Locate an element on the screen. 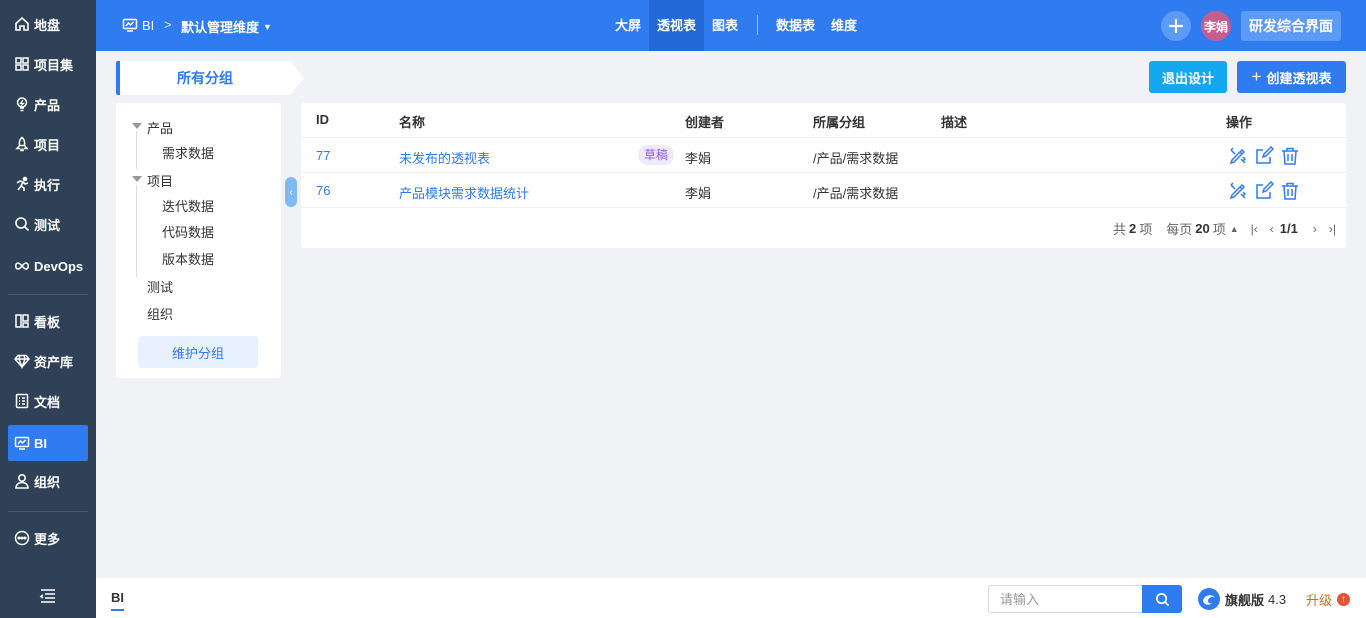  caret-up-icon: ▲ is located at coordinates (1234, 228).